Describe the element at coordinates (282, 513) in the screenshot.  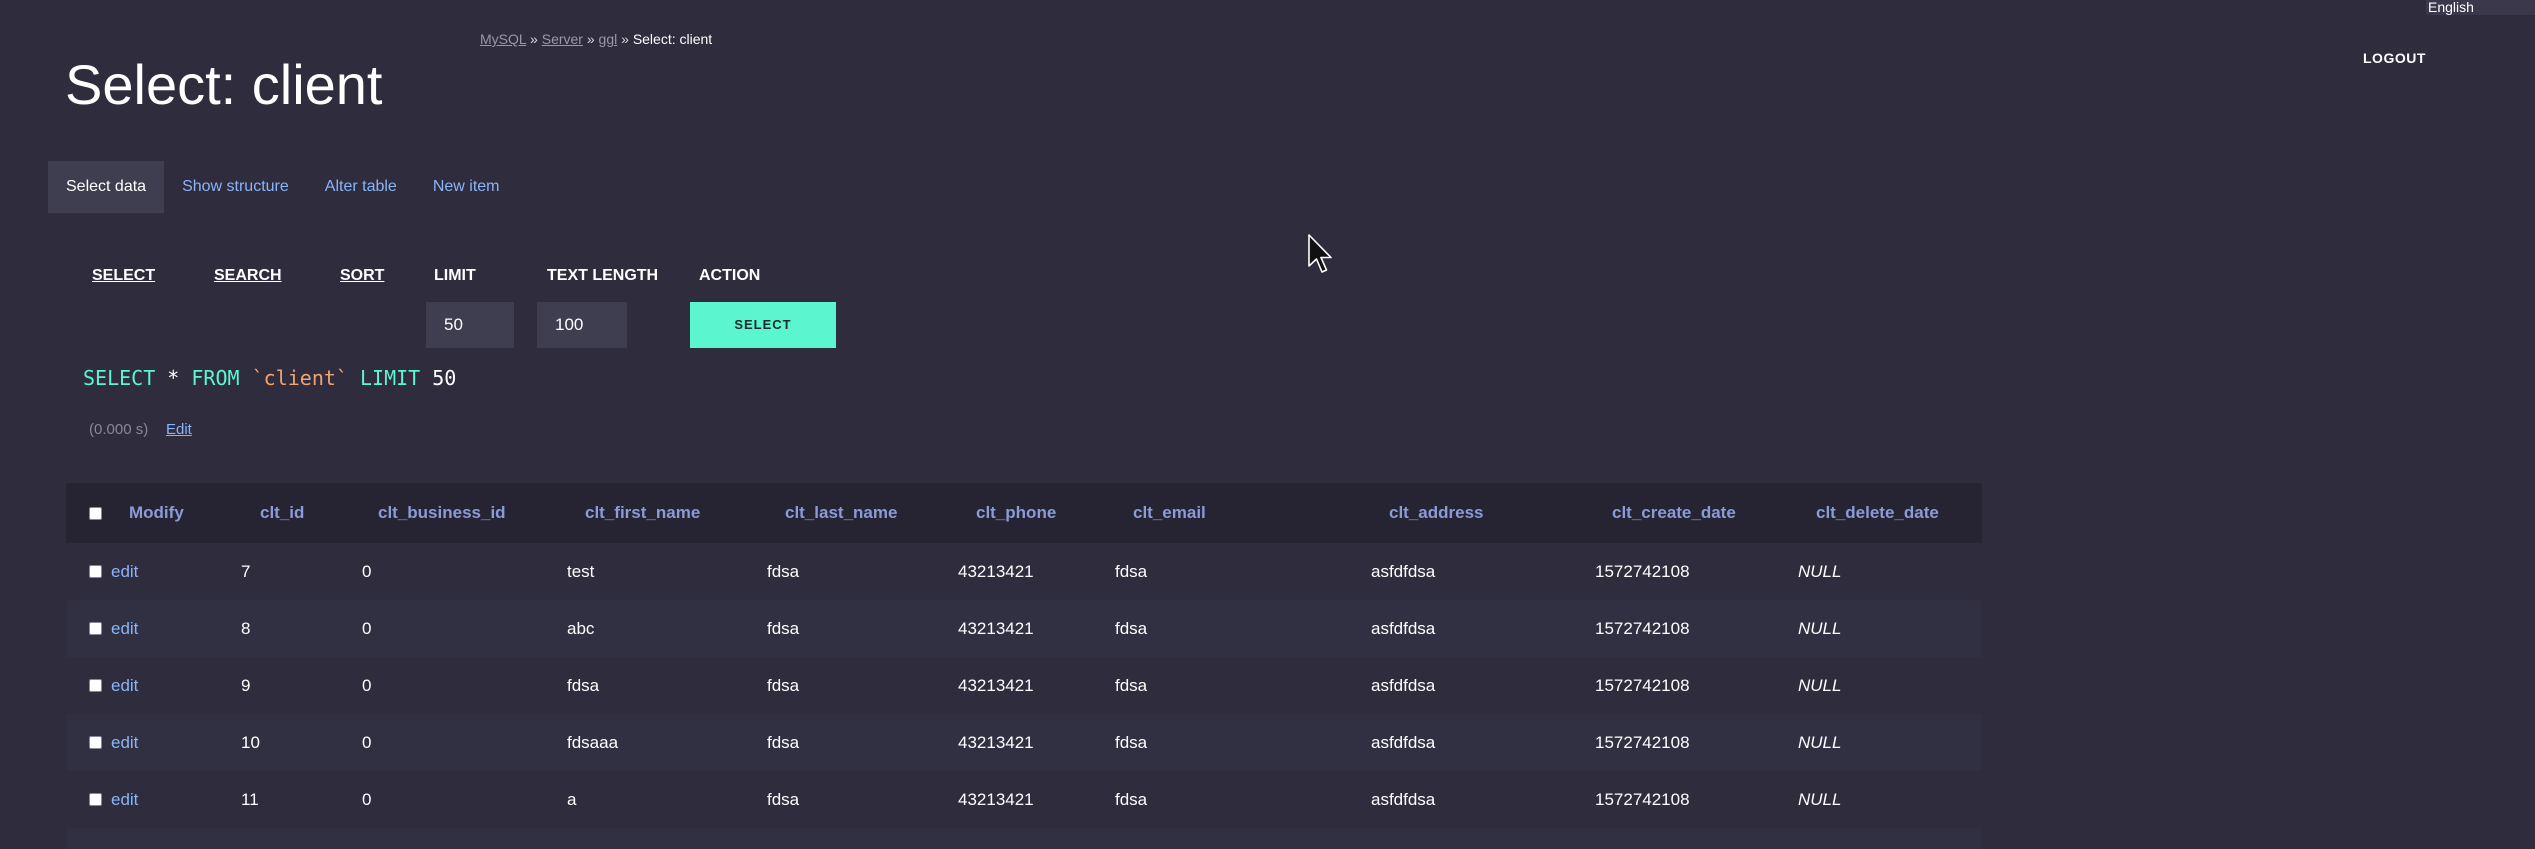
I see `column-header: clt_id` at that location.